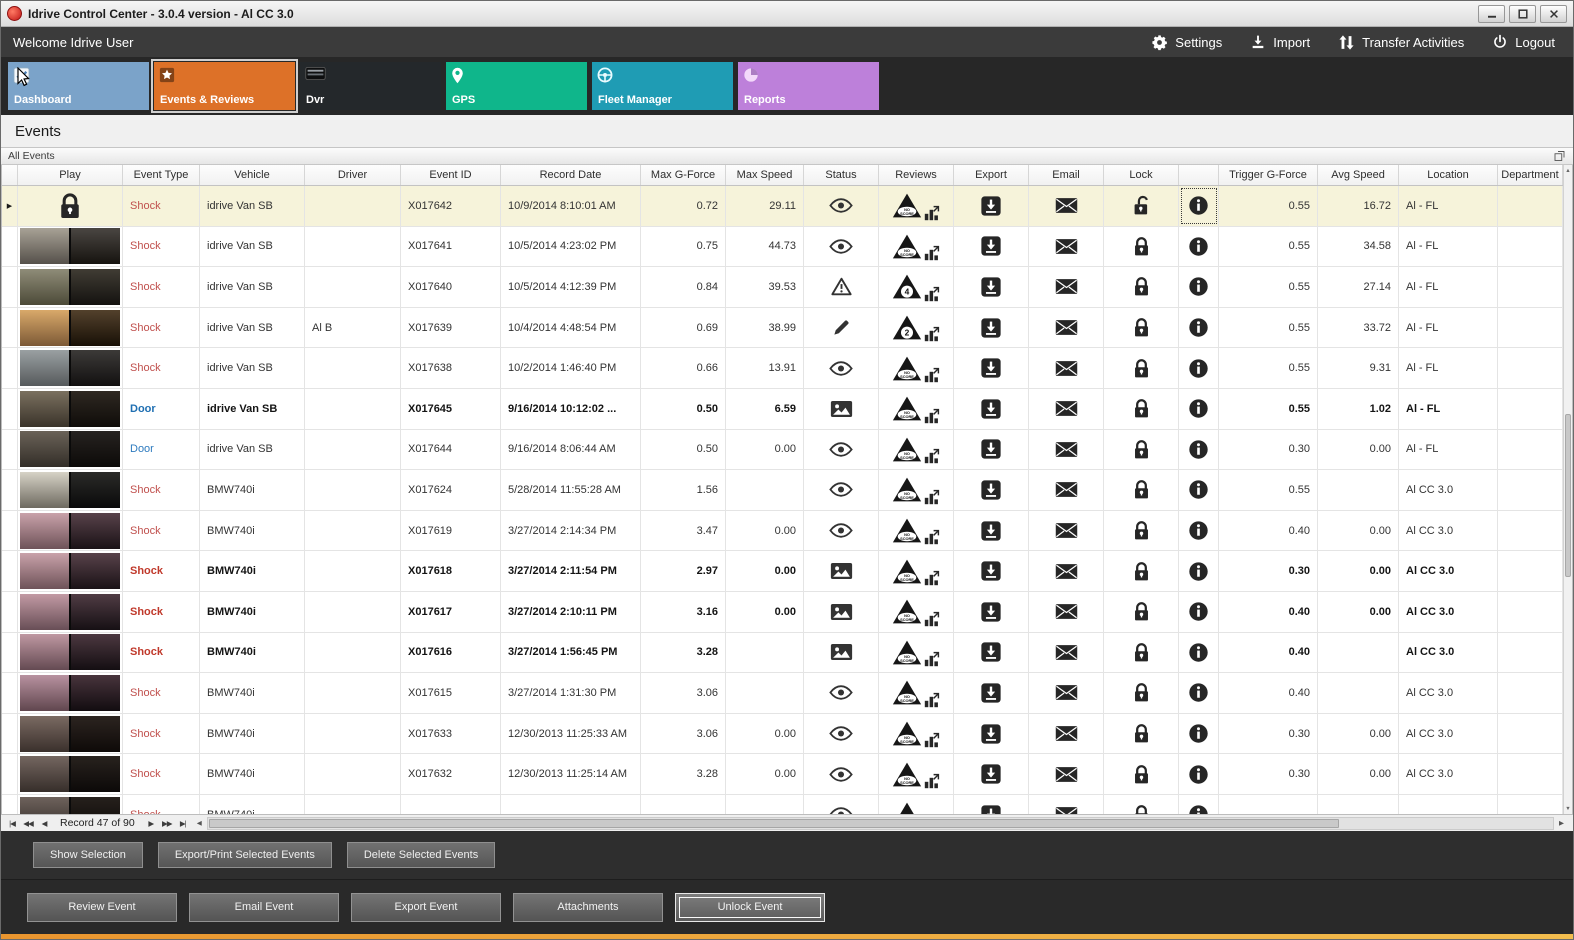 The image size is (1574, 940). What do you see at coordinates (70, 175) in the screenshot?
I see `column-header-play: Play` at bounding box center [70, 175].